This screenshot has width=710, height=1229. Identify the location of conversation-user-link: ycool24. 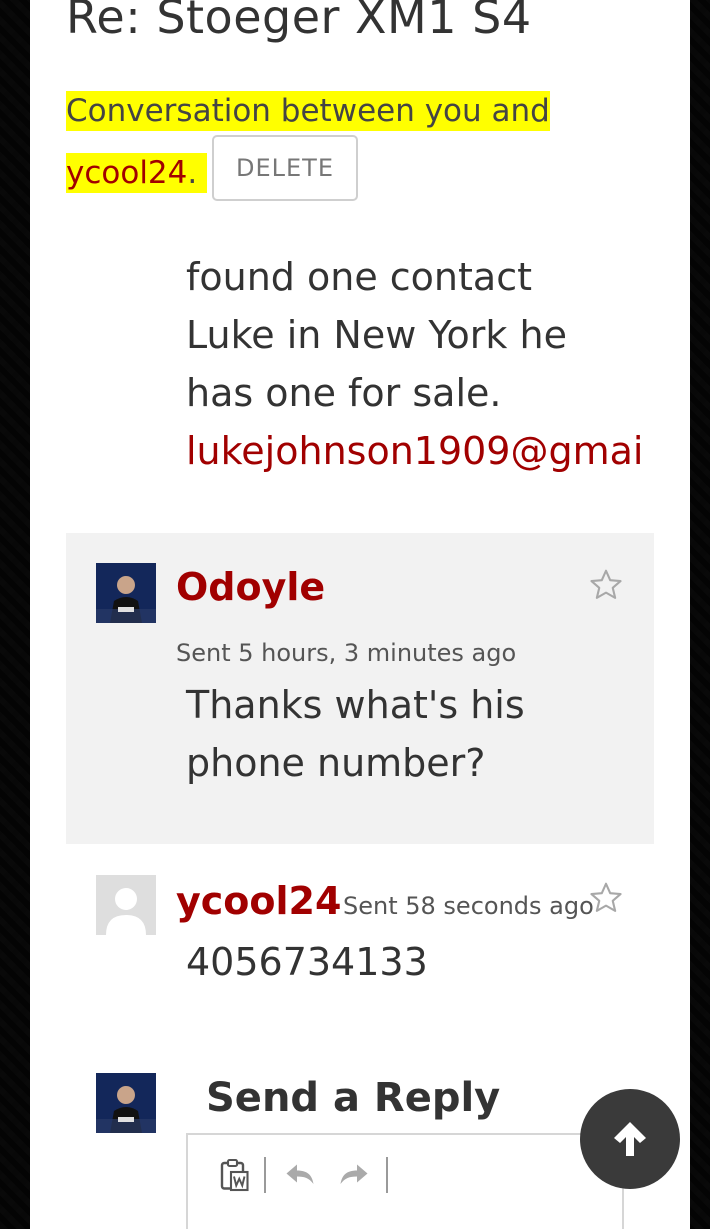
(126, 173).